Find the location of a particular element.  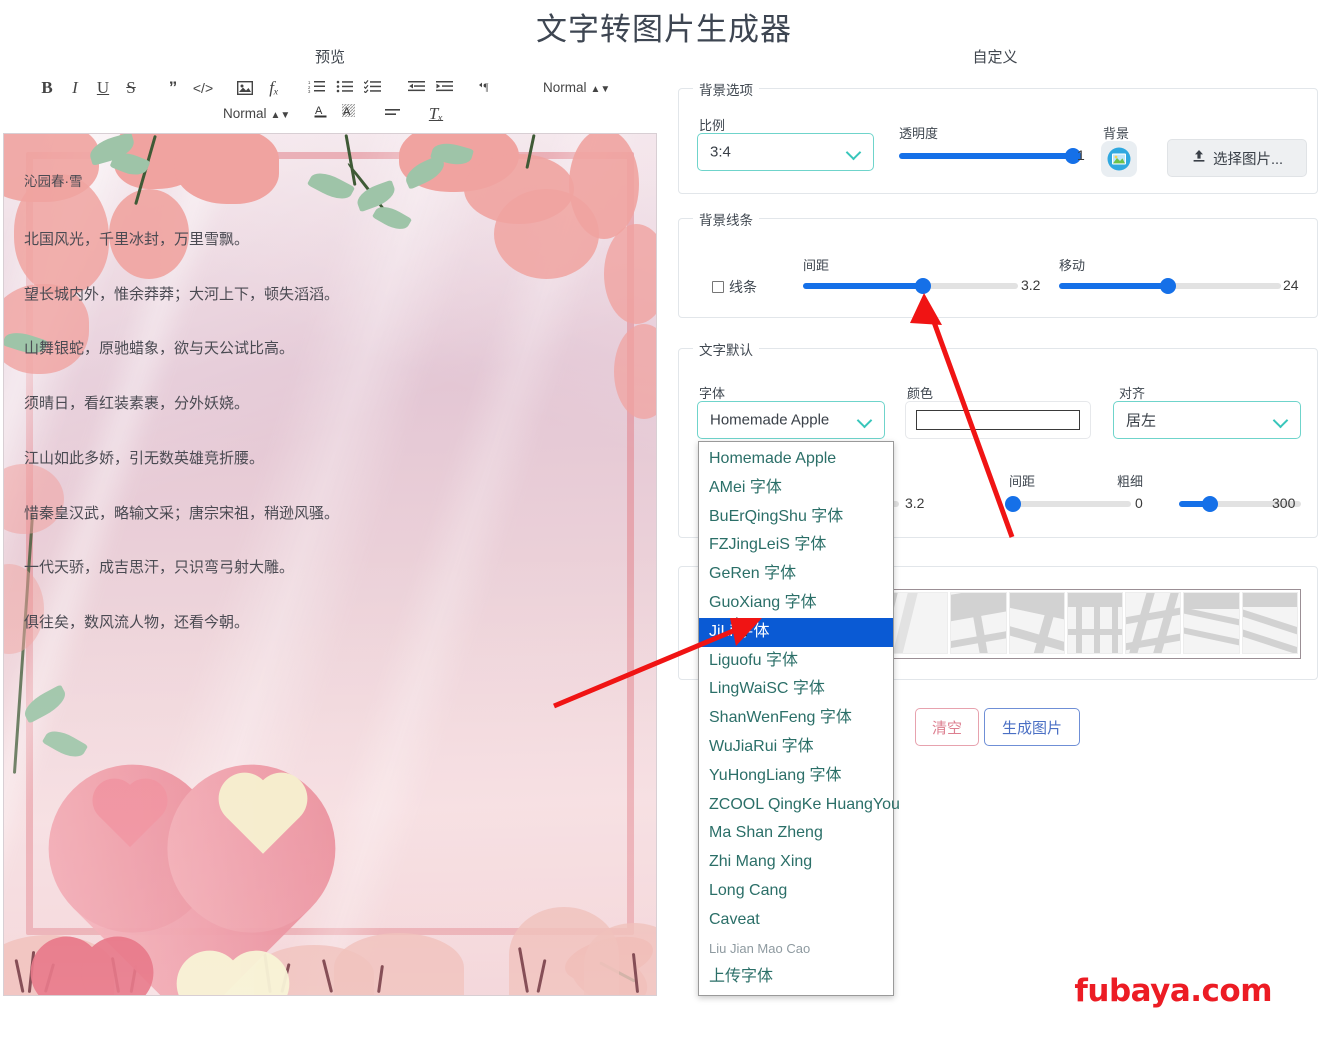

background-options-legend: 背景选项 is located at coordinates (726, 89).